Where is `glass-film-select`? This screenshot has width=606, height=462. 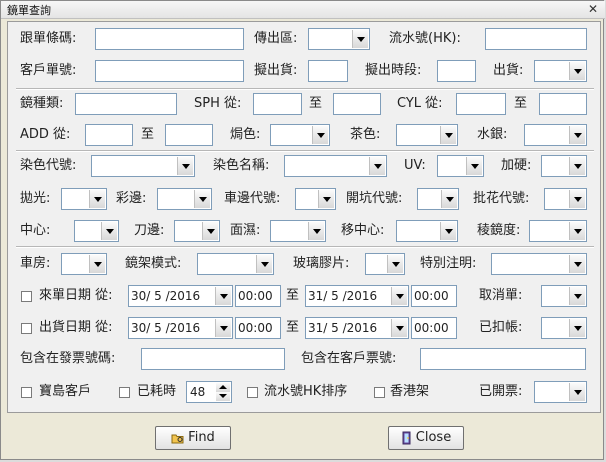
glass-film-select is located at coordinates (385, 264).